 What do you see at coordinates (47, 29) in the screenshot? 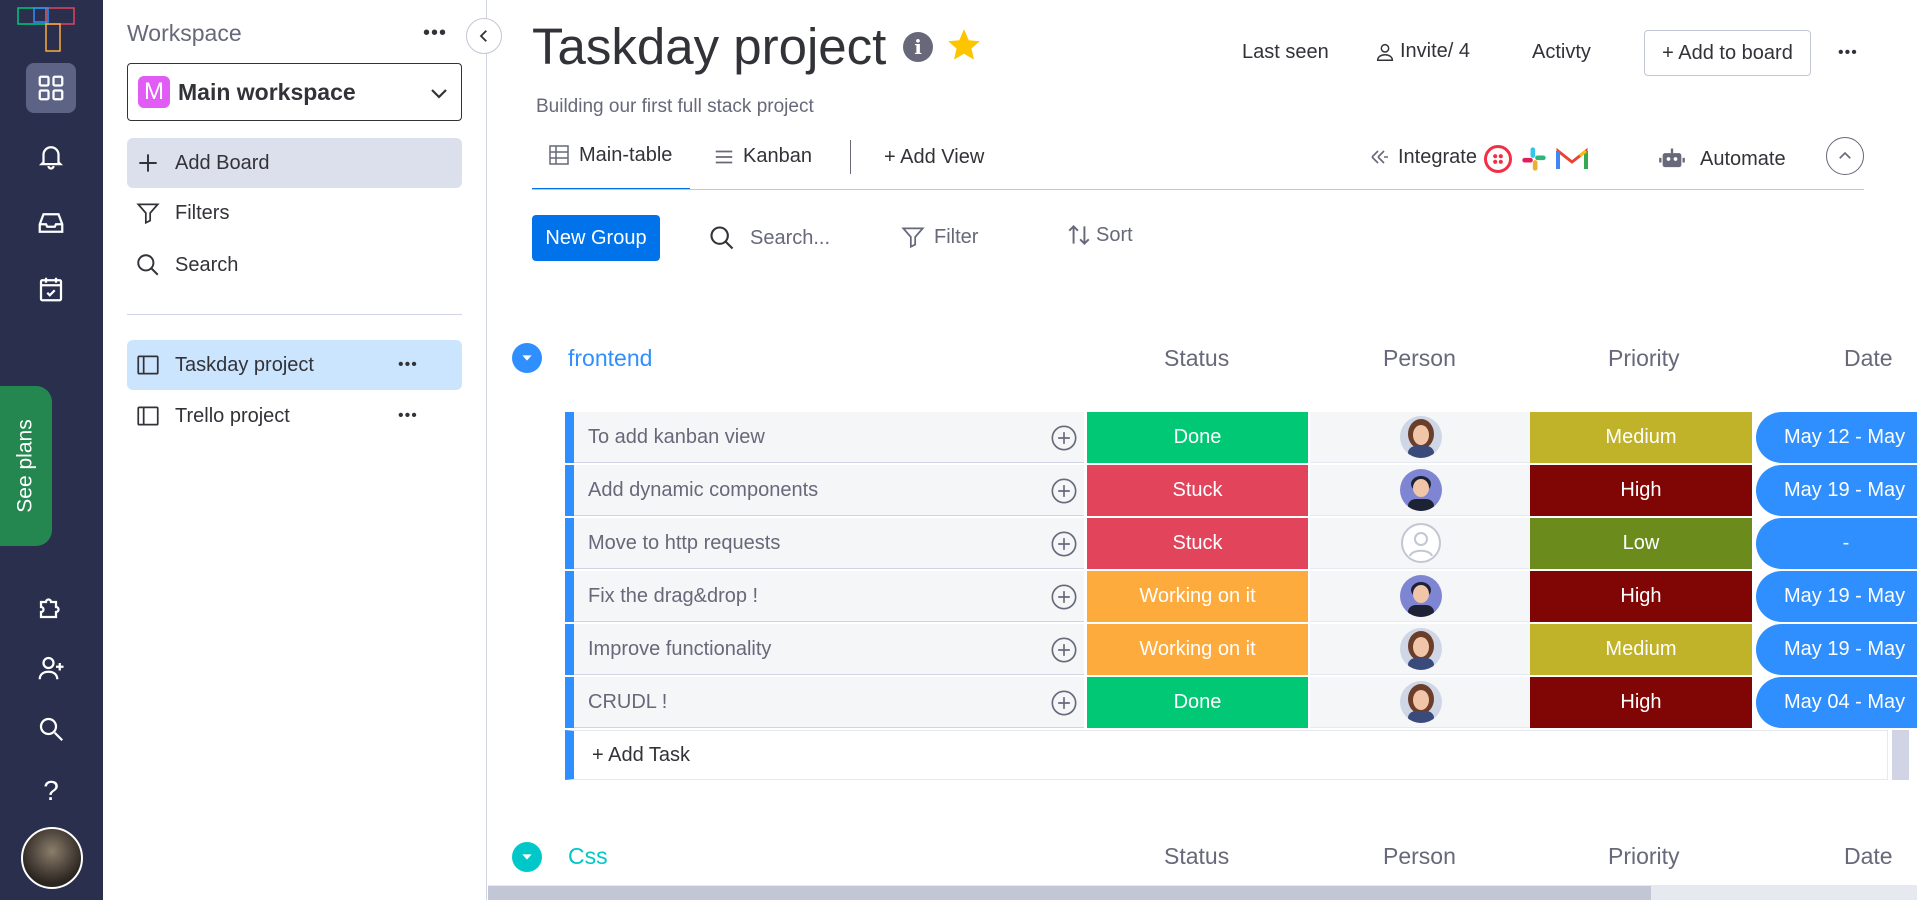
I see `monday-logo-icon` at bounding box center [47, 29].